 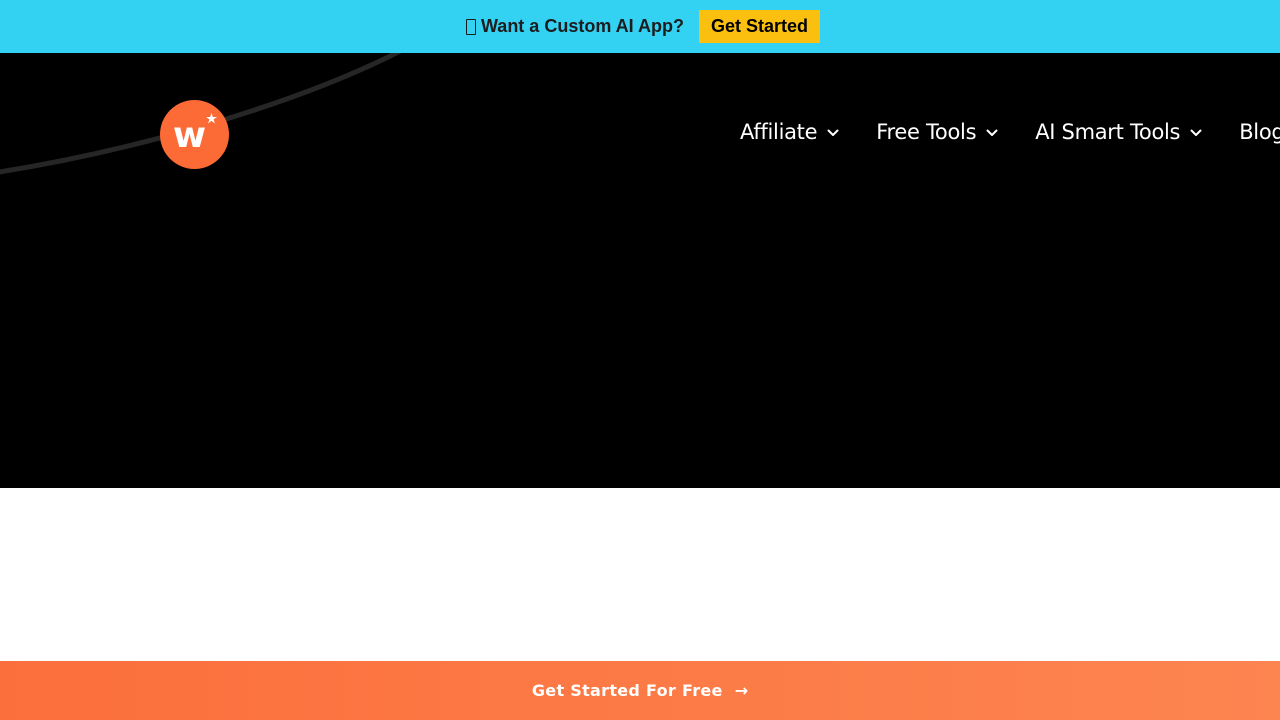 I want to click on get-started-free-bar: Get Started For Free →, so click(x=640, y=690).